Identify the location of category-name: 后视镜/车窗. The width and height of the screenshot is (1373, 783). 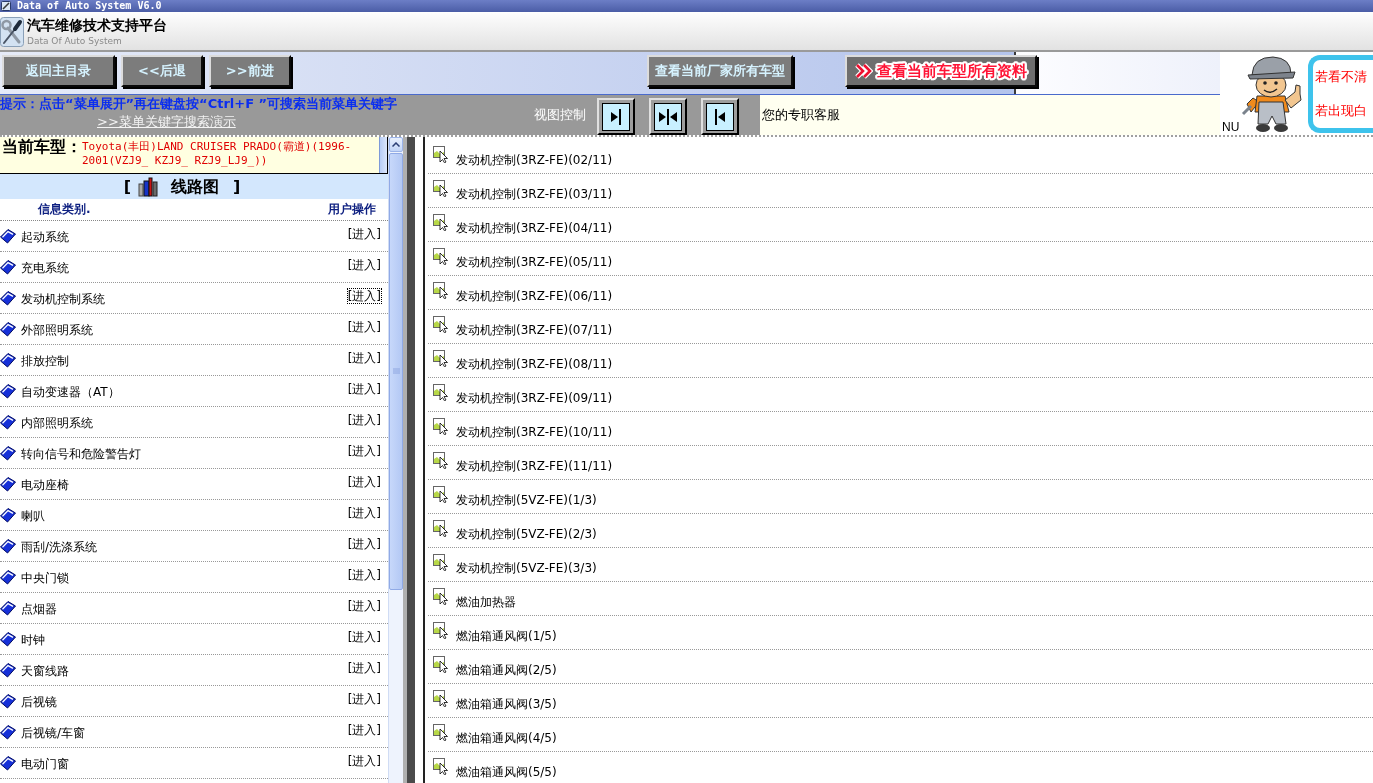
(54, 733).